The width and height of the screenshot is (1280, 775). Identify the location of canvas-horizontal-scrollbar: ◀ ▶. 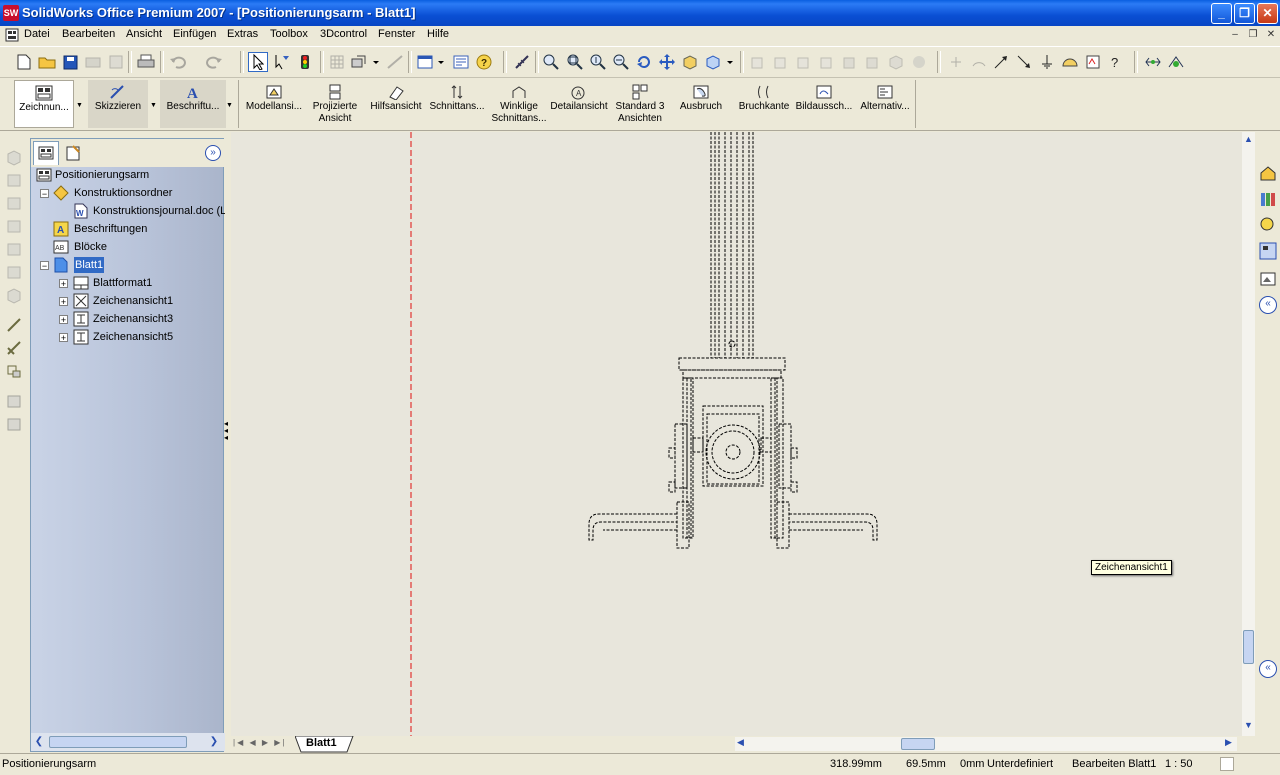
(986, 744).